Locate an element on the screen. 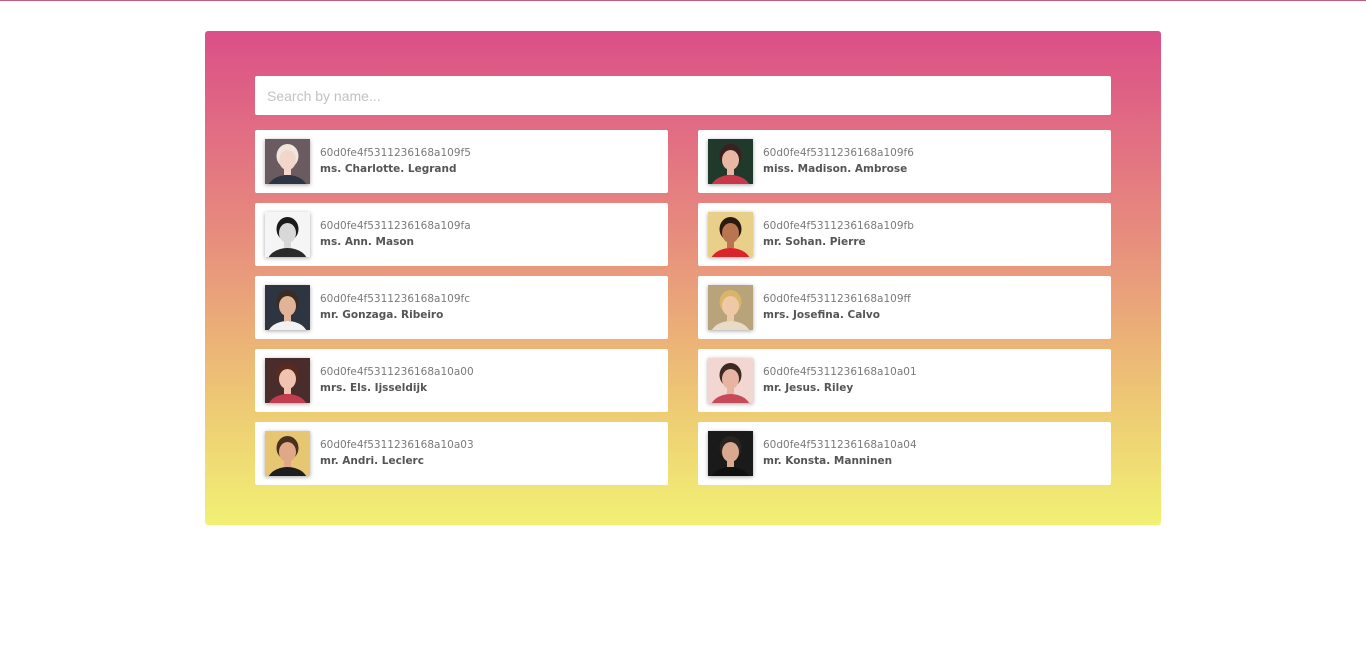 The image size is (1366, 654). top-accent-line is located at coordinates (683, 0).